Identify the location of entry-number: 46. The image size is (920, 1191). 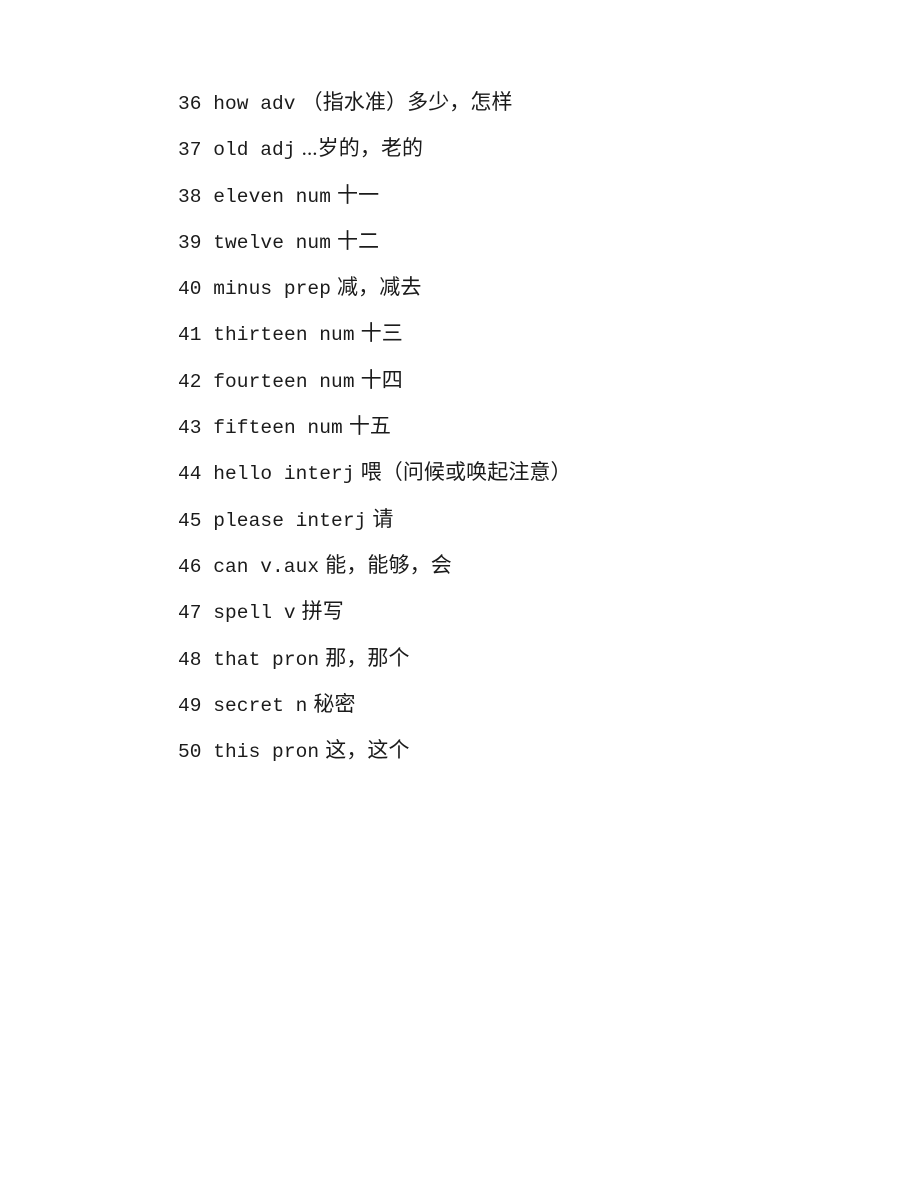
(190, 566).